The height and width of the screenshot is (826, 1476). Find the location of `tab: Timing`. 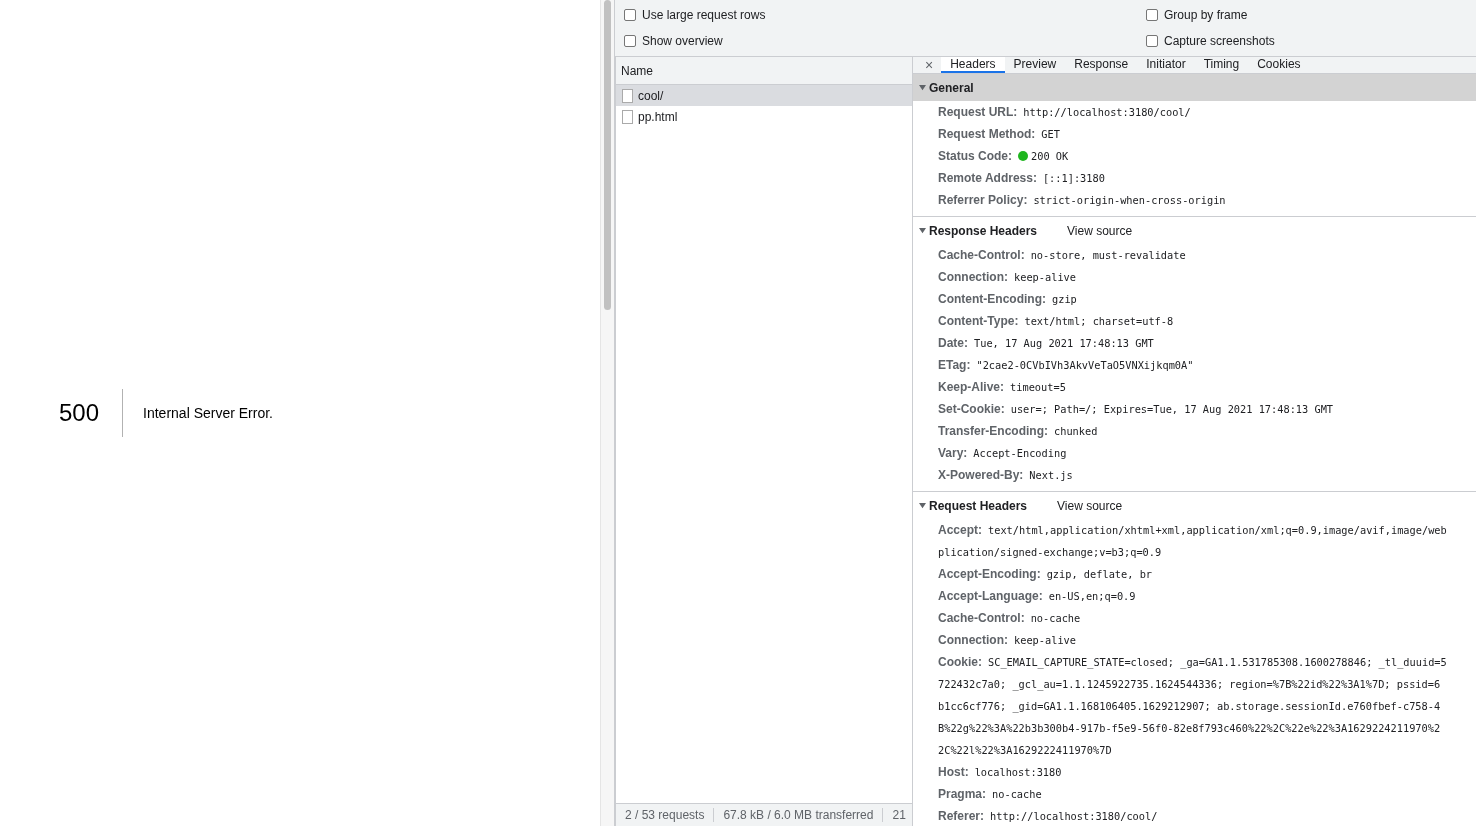

tab: Timing is located at coordinates (1221, 65).